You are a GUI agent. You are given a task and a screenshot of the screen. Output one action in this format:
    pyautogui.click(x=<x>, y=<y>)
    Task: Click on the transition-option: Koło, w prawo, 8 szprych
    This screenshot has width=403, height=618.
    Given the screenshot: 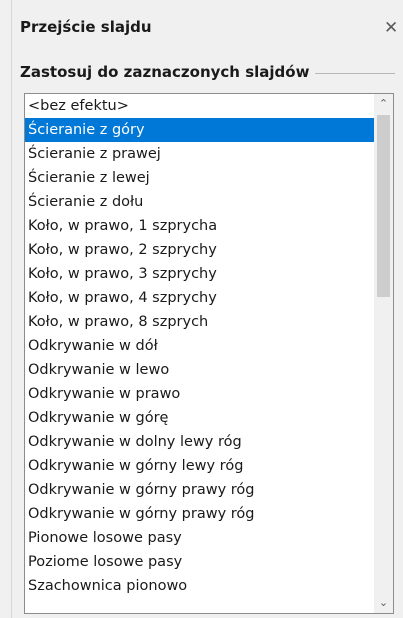 What is the action you would take?
    pyautogui.click(x=199, y=322)
    